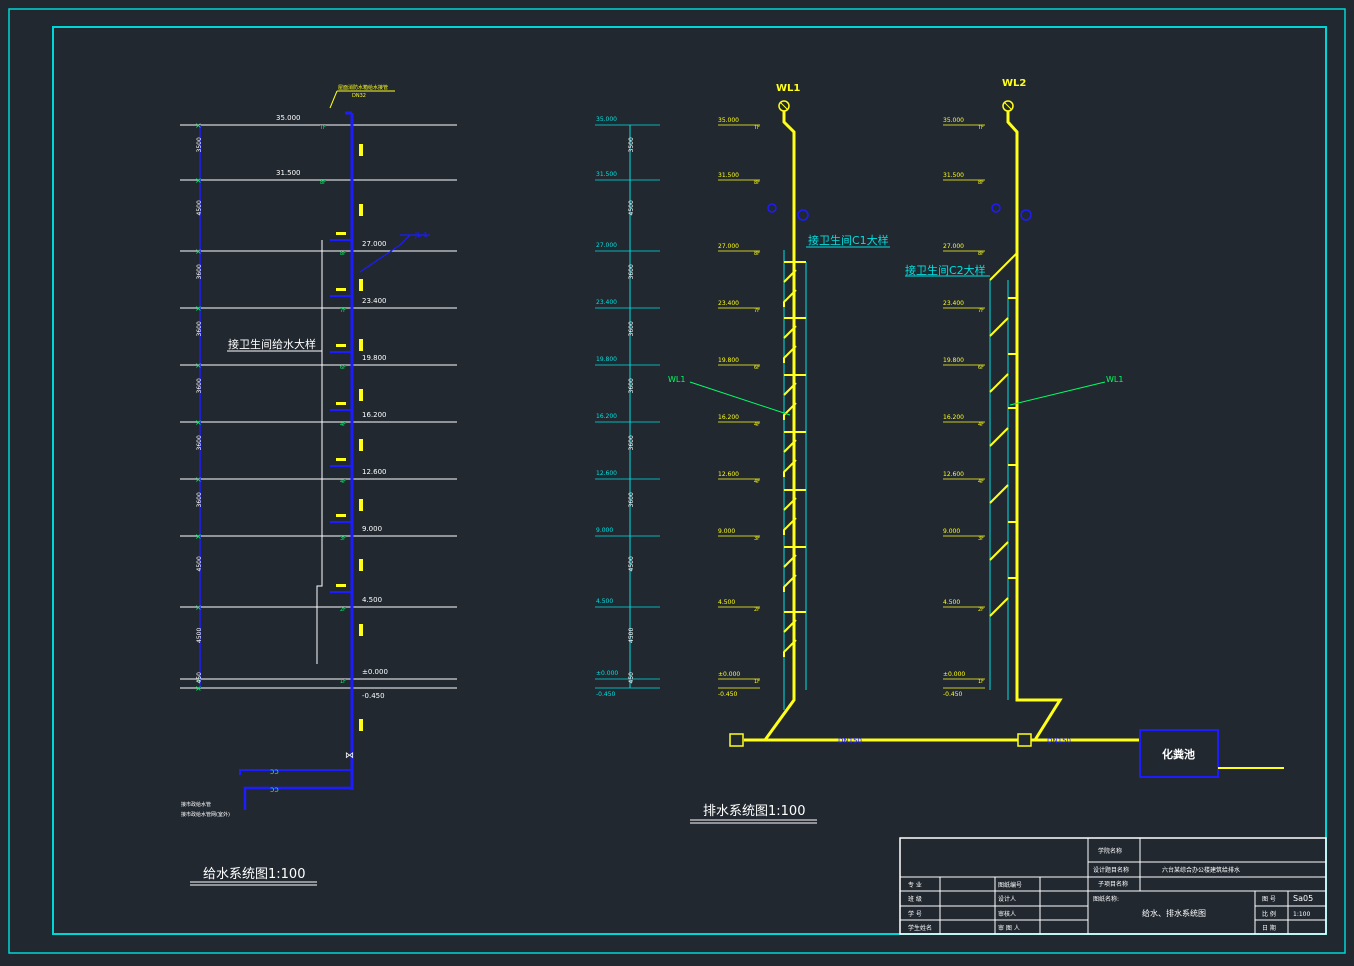 The image size is (1354, 966). What do you see at coordinates (953, 360) in the screenshot?
I see `drain-level-elev: 19.800` at bounding box center [953, 360].